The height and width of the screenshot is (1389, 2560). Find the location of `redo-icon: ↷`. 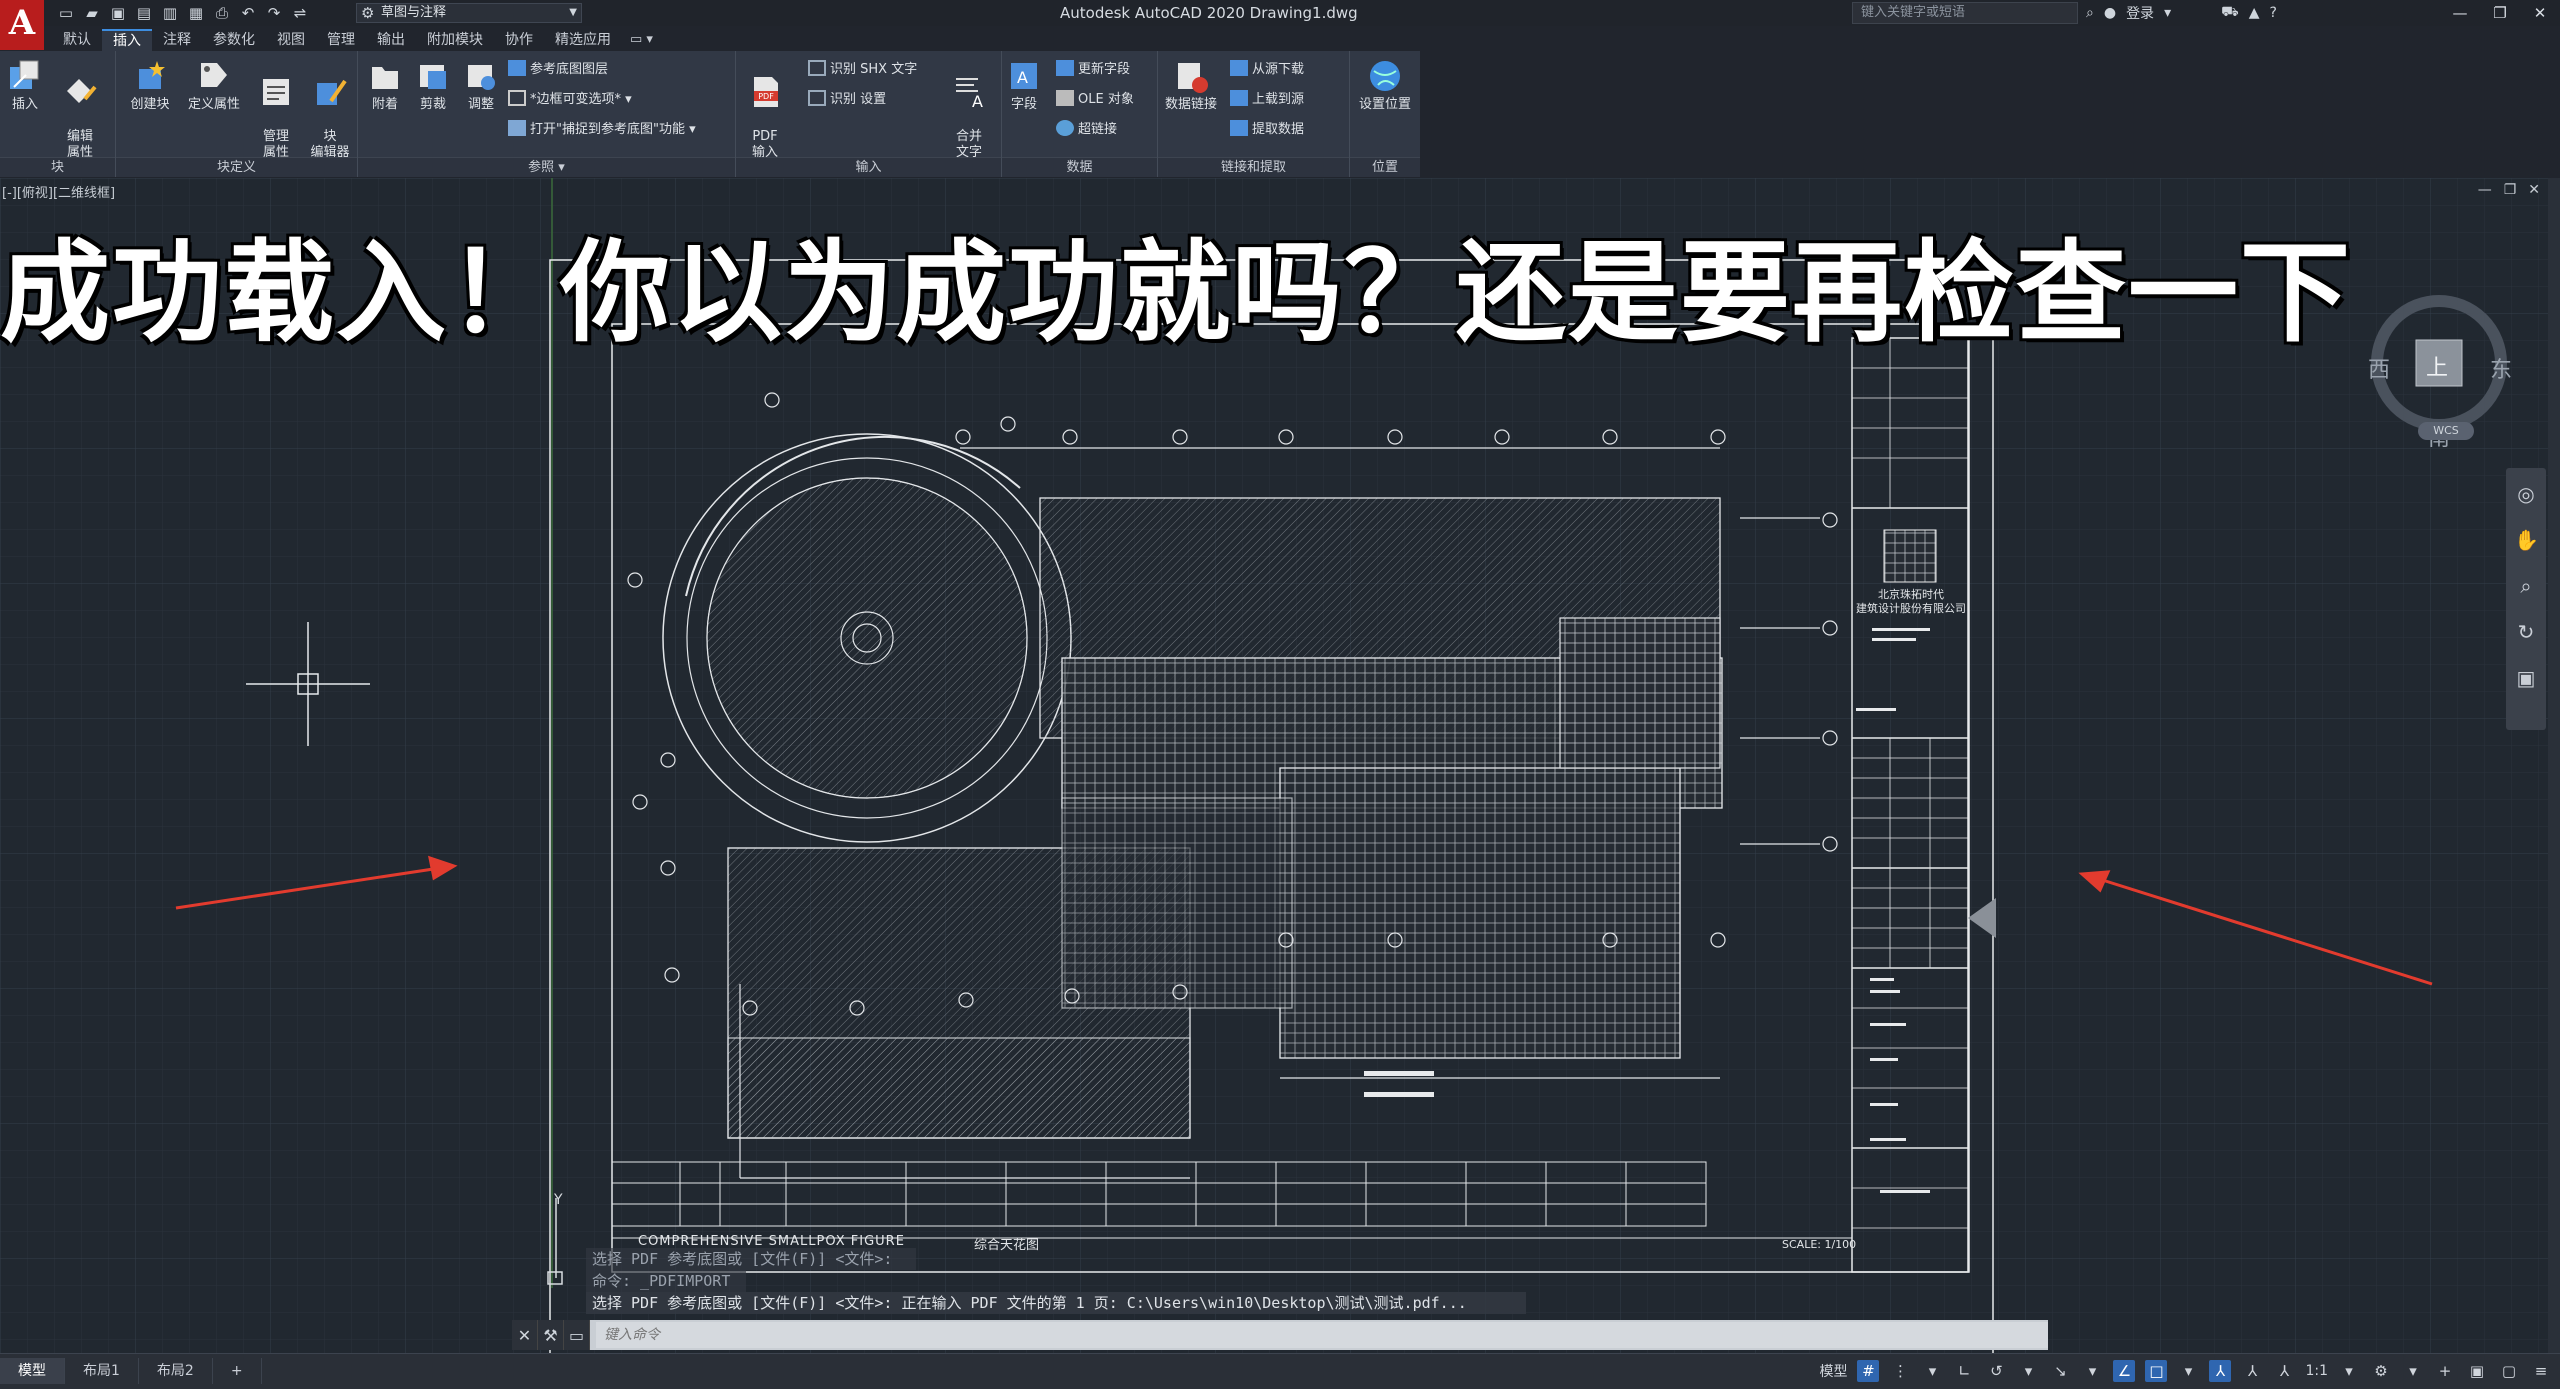

redo-icon: ↷ is located at coordinates (274, 13).